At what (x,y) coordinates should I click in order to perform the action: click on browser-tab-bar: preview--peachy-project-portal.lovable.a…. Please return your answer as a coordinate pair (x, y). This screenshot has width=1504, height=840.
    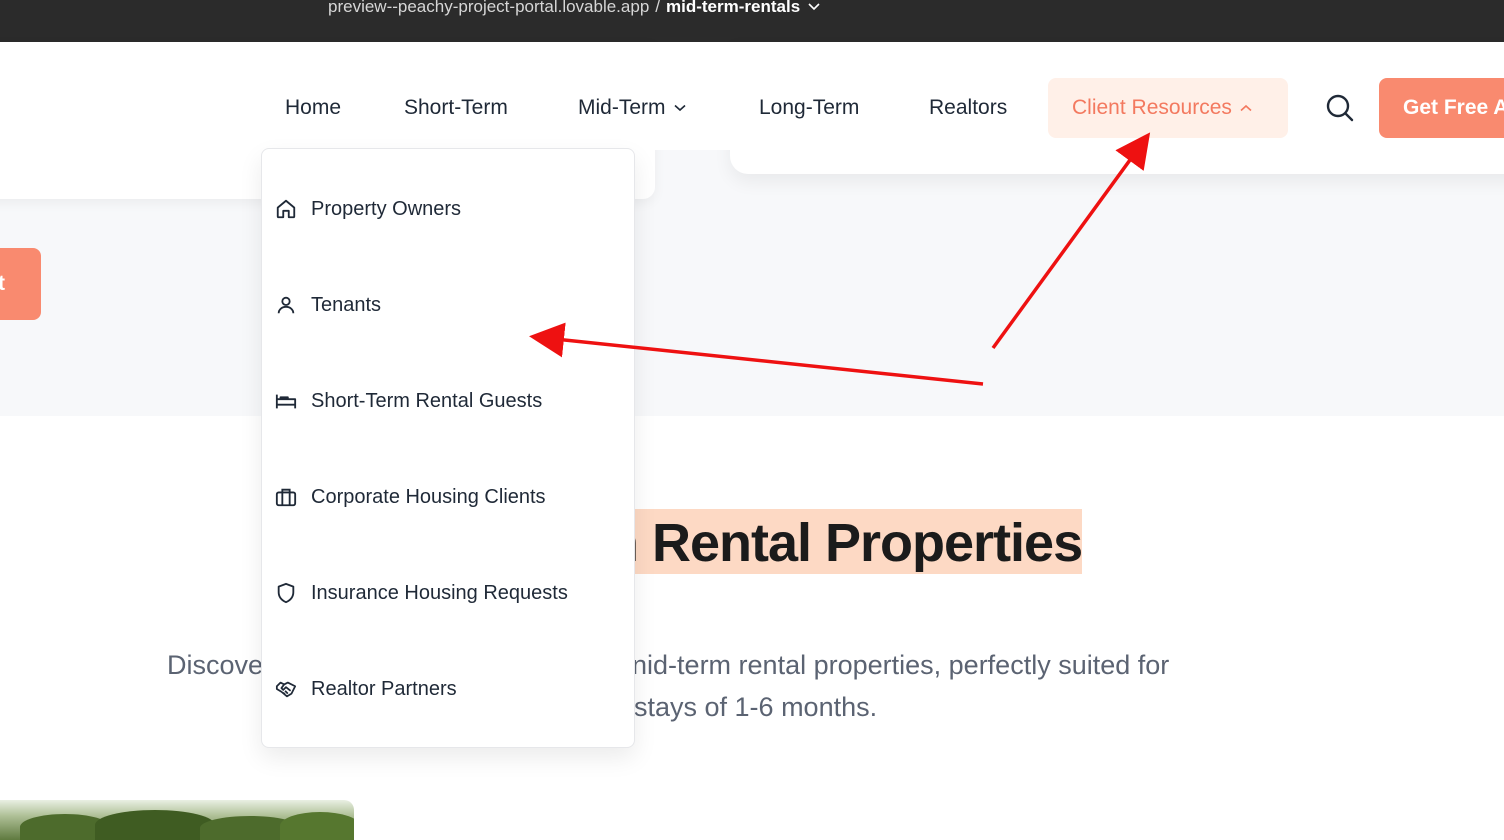
    Looking at the image, I should click on (752, 21).